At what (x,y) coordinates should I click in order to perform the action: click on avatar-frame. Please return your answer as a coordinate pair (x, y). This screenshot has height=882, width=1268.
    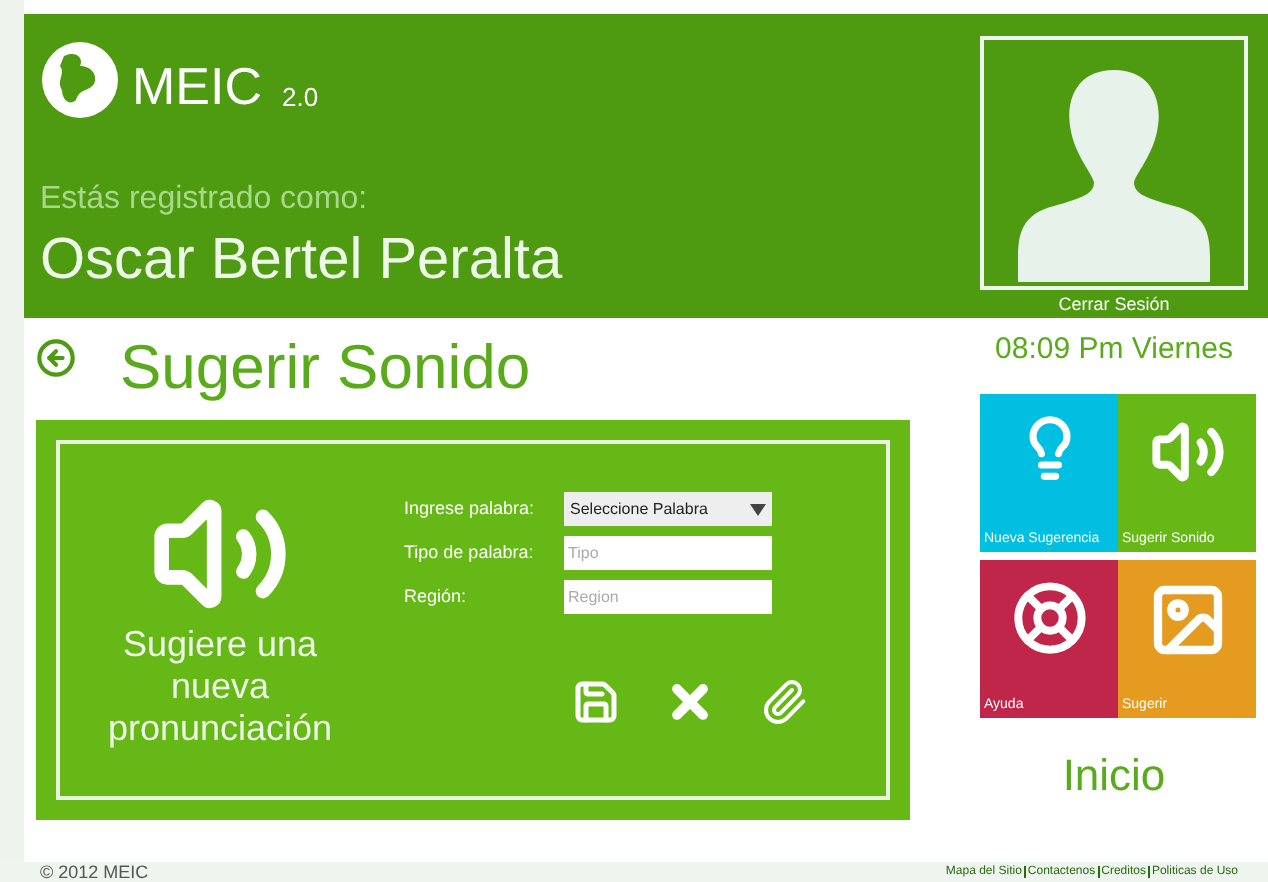
    Looking at the image, I should click on (1114, 163).